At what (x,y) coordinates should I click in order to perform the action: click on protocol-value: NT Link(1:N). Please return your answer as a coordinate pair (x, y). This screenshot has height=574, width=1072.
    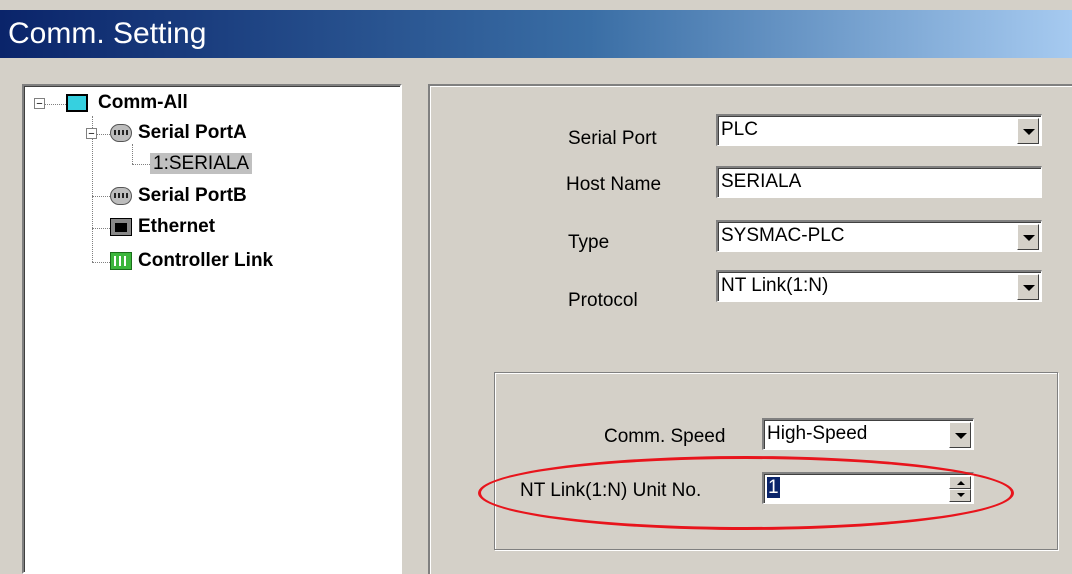
    Looking at the image, I should click on (775, 285).